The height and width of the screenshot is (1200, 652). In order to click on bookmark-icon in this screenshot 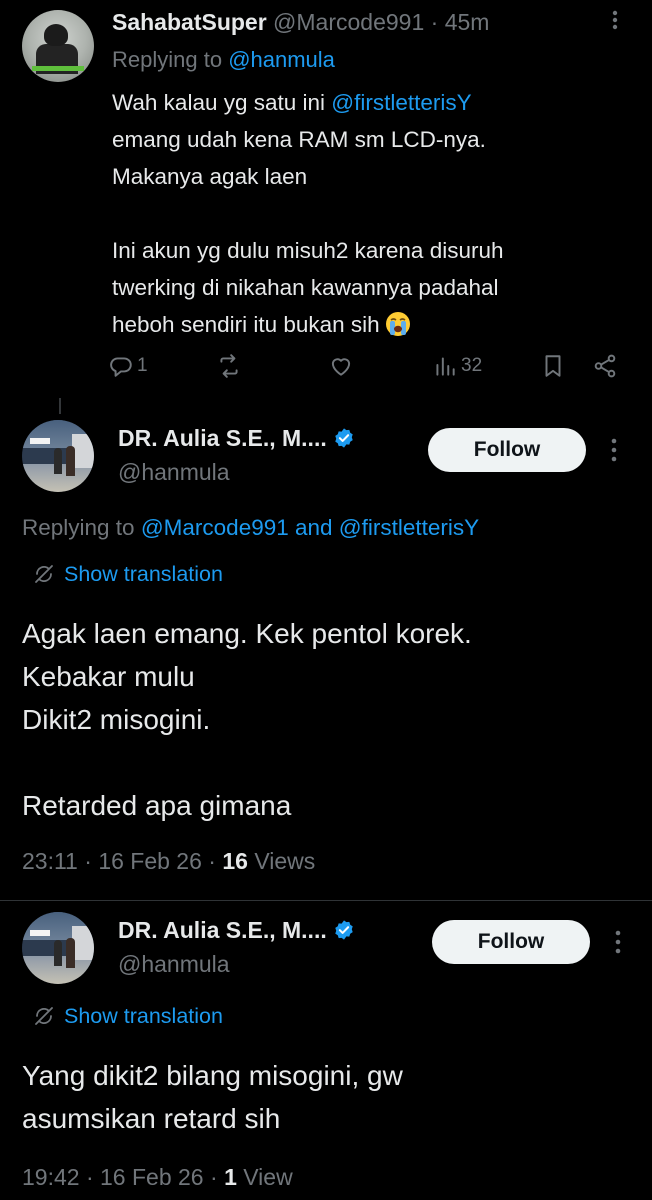, I will do `click(553, 366)`.